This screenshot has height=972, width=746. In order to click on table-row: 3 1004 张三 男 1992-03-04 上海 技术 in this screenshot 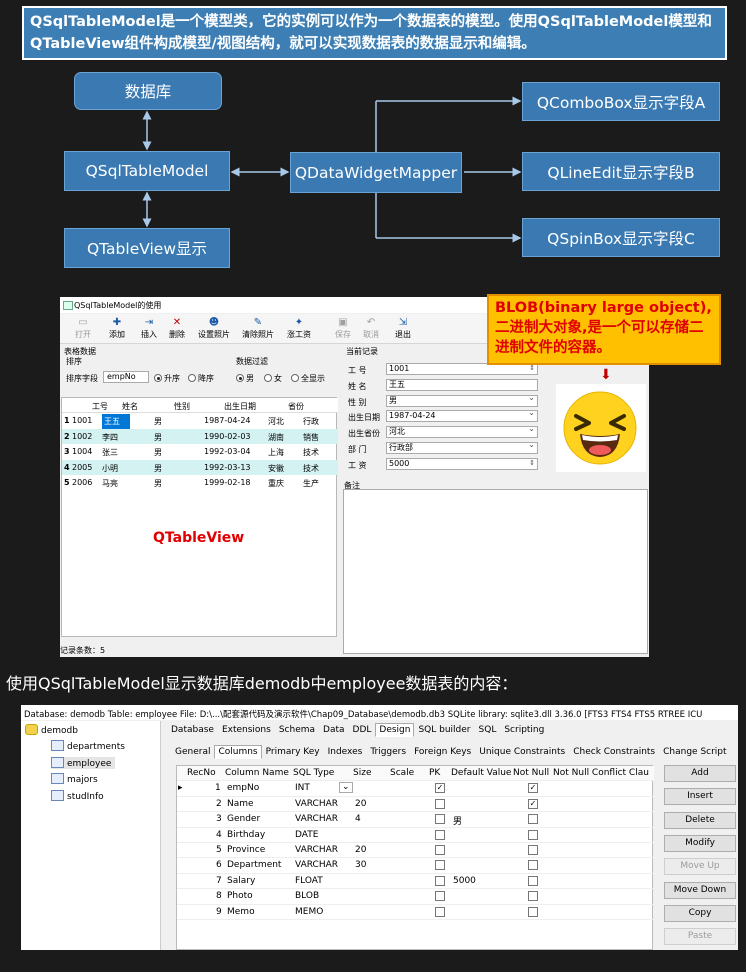, I will do `click(200, 451)`.